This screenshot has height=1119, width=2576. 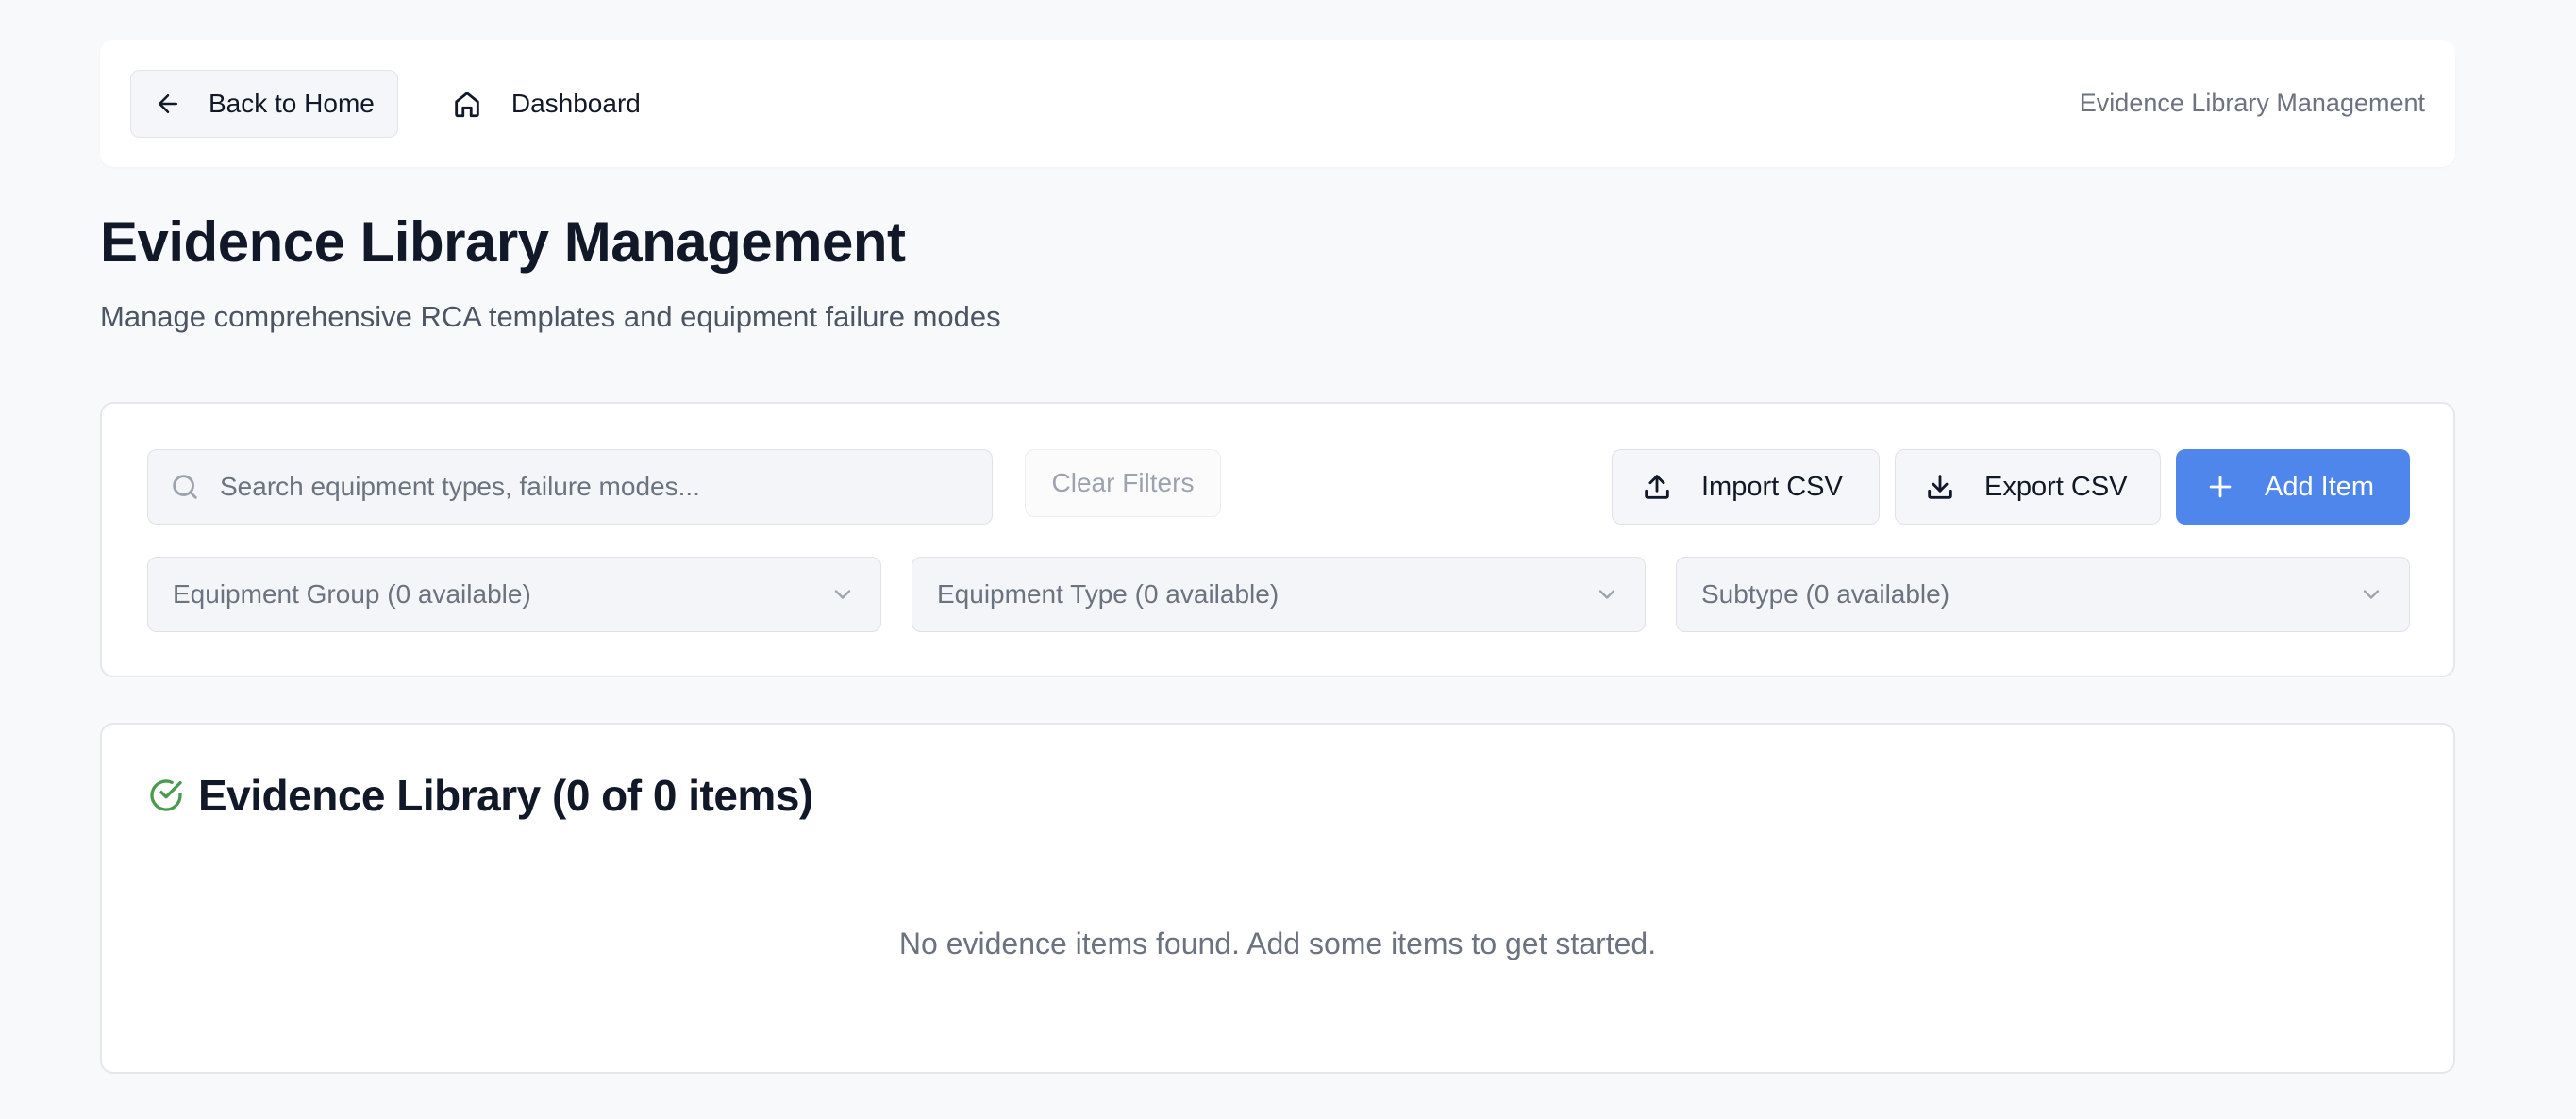 I want to click on library-header: Evidence Library (0 of 0 items), so click(x=480, y=795).